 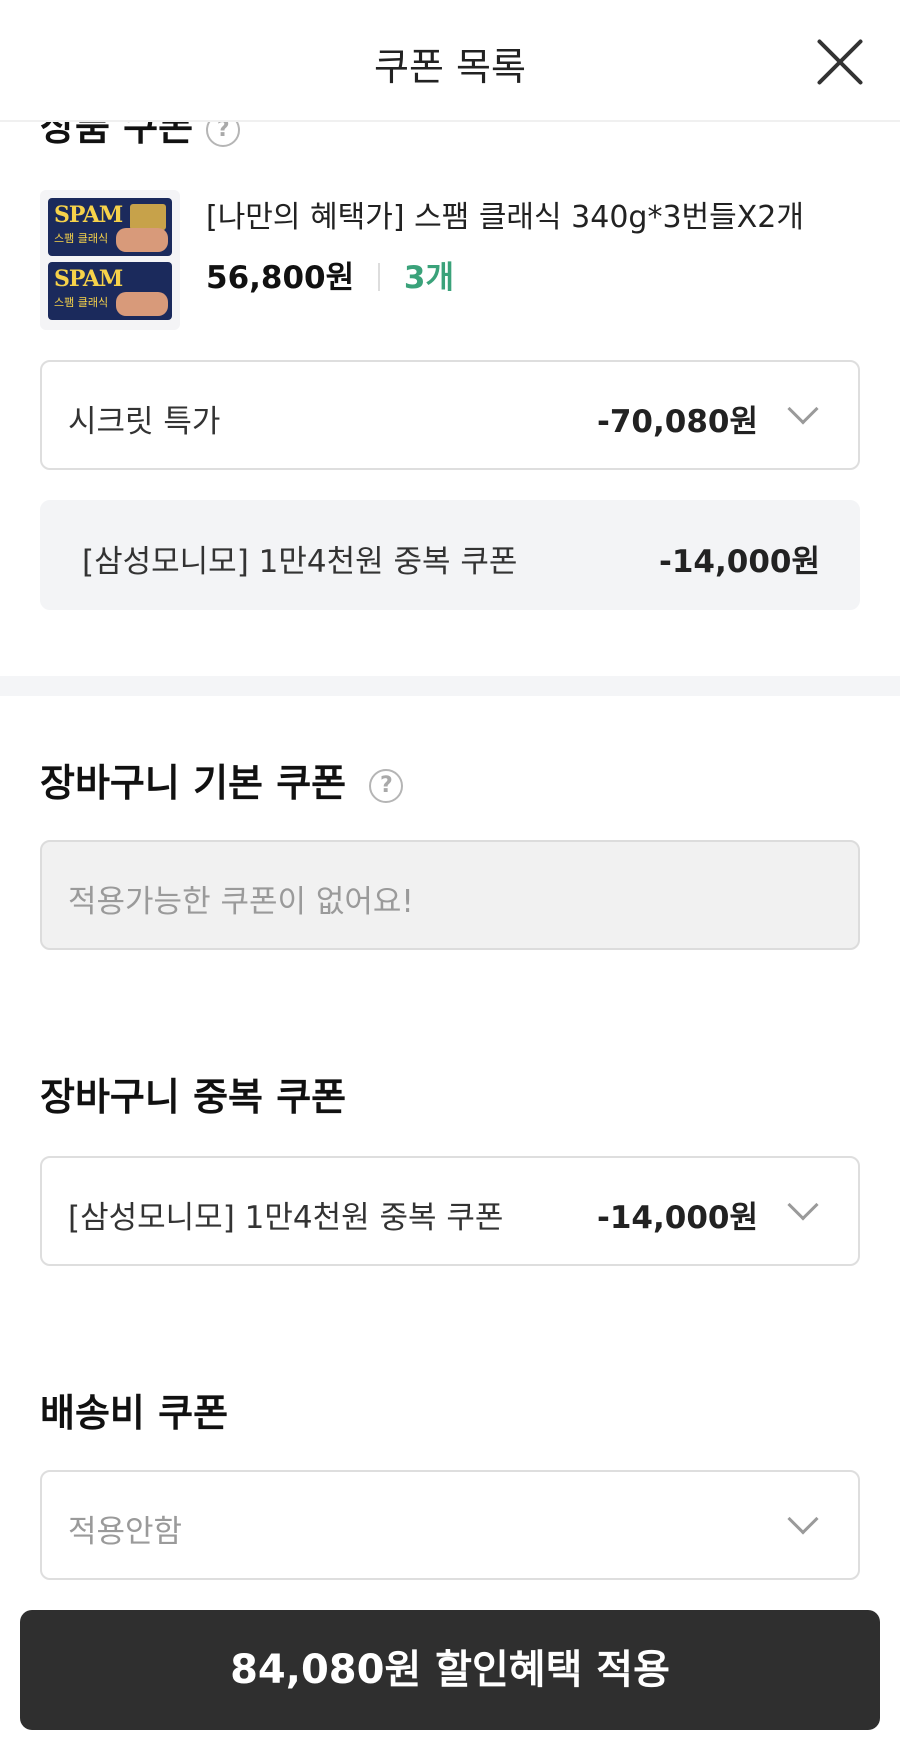 I want to click on empty-coupon-text: 적용가능한 쿠폰이 없어요!, so click(x=241, y=902).